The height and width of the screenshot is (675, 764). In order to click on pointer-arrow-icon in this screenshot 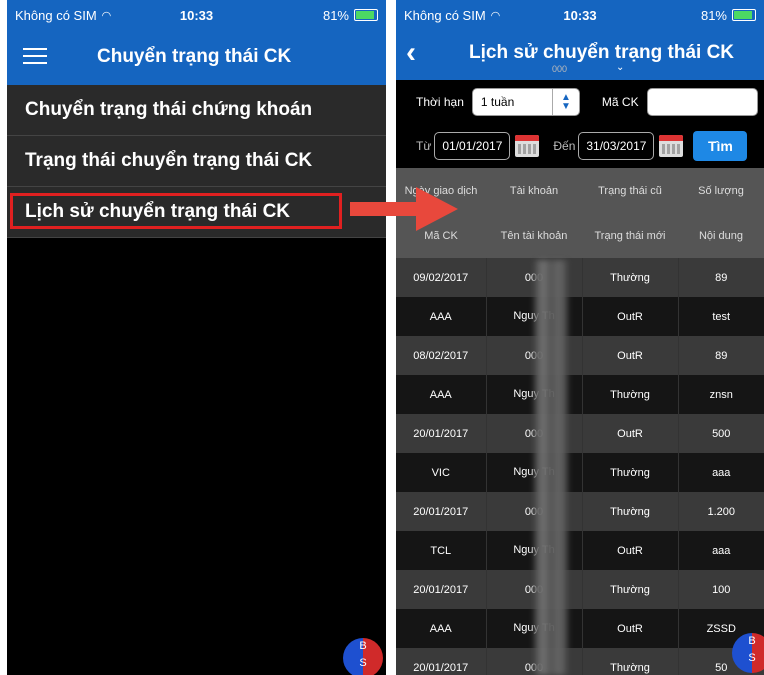, I will do `click(404, 209)`.